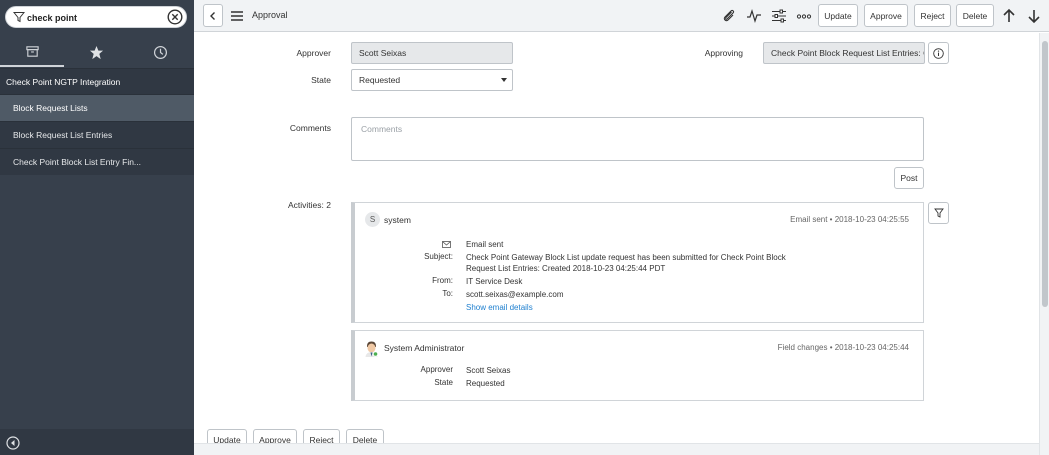 Image resolution: width=1049 pixels, height=455 pixels. What do you see at coordinates (779, 16) in the screenshot?
I see `personalize-icon` at bounding box center [779, 16].